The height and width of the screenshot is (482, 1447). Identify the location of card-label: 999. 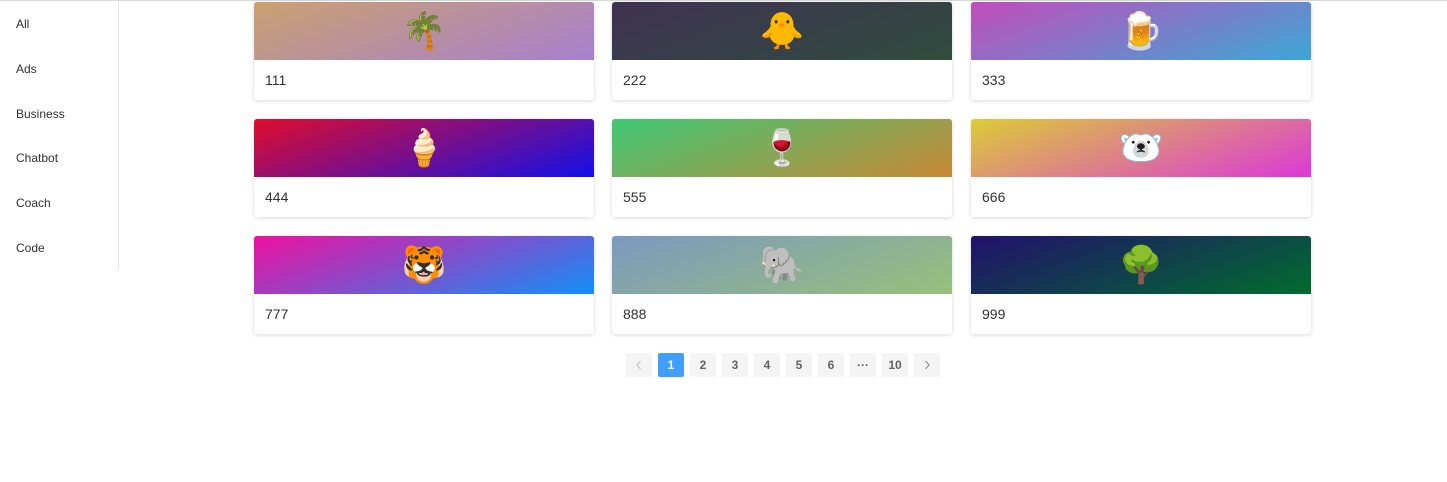
(994, 314).